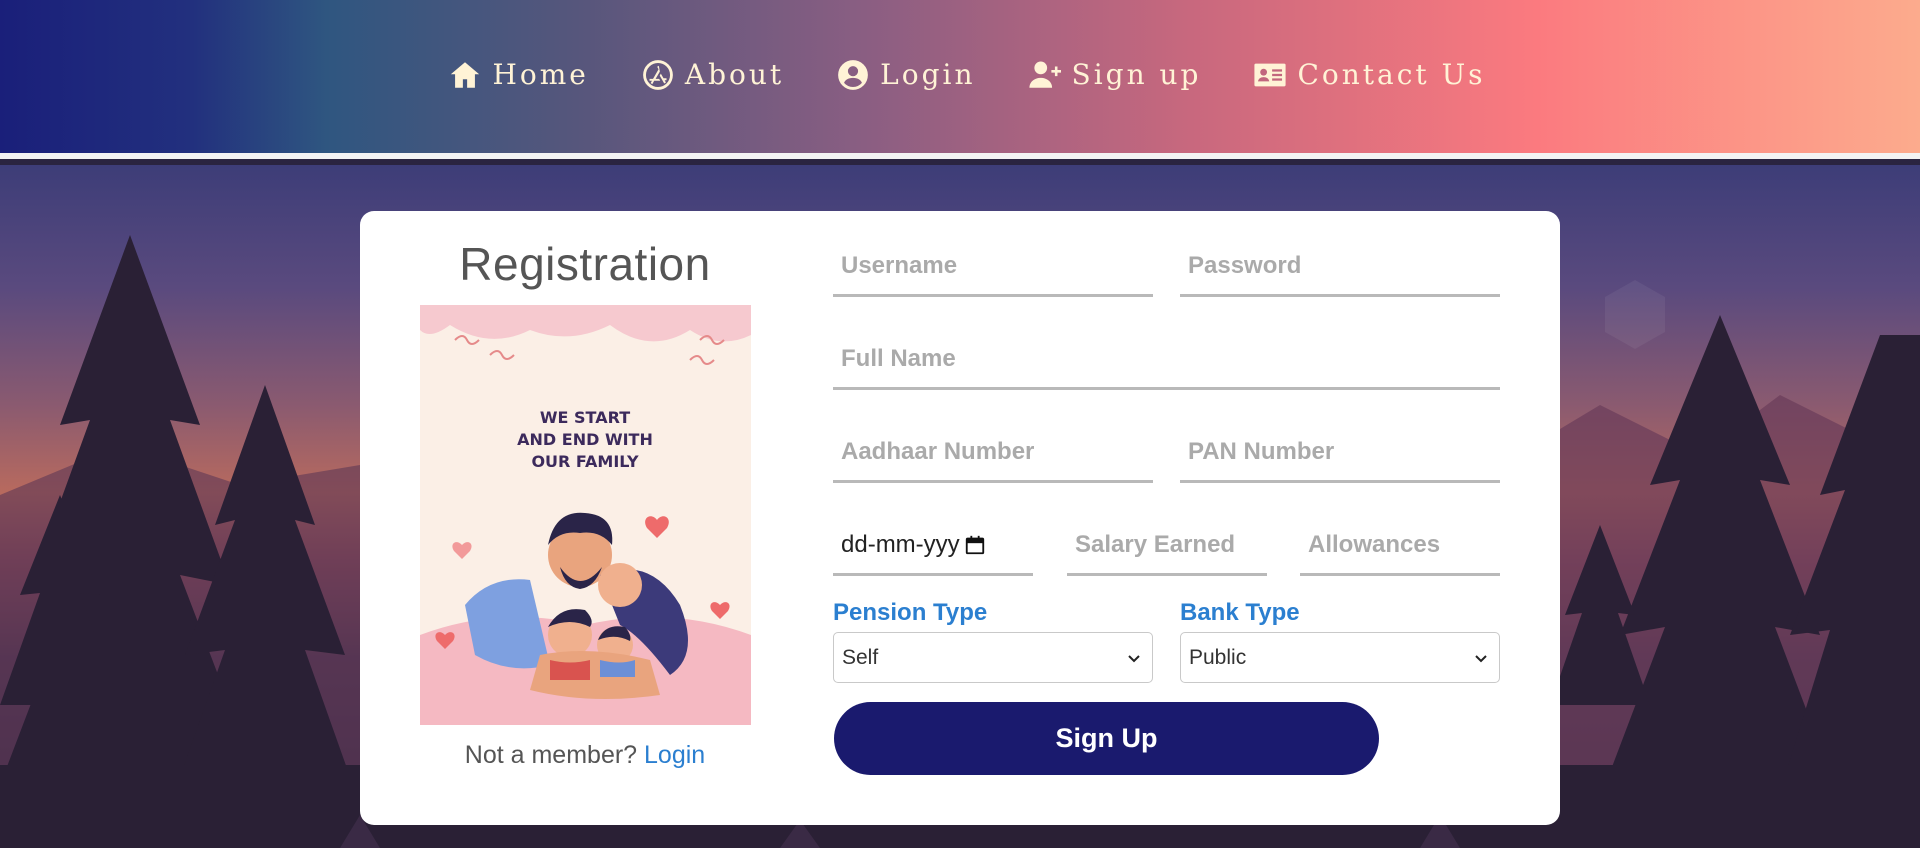  I want to click on salary-input: Salary Earned, so click(1167, 546).